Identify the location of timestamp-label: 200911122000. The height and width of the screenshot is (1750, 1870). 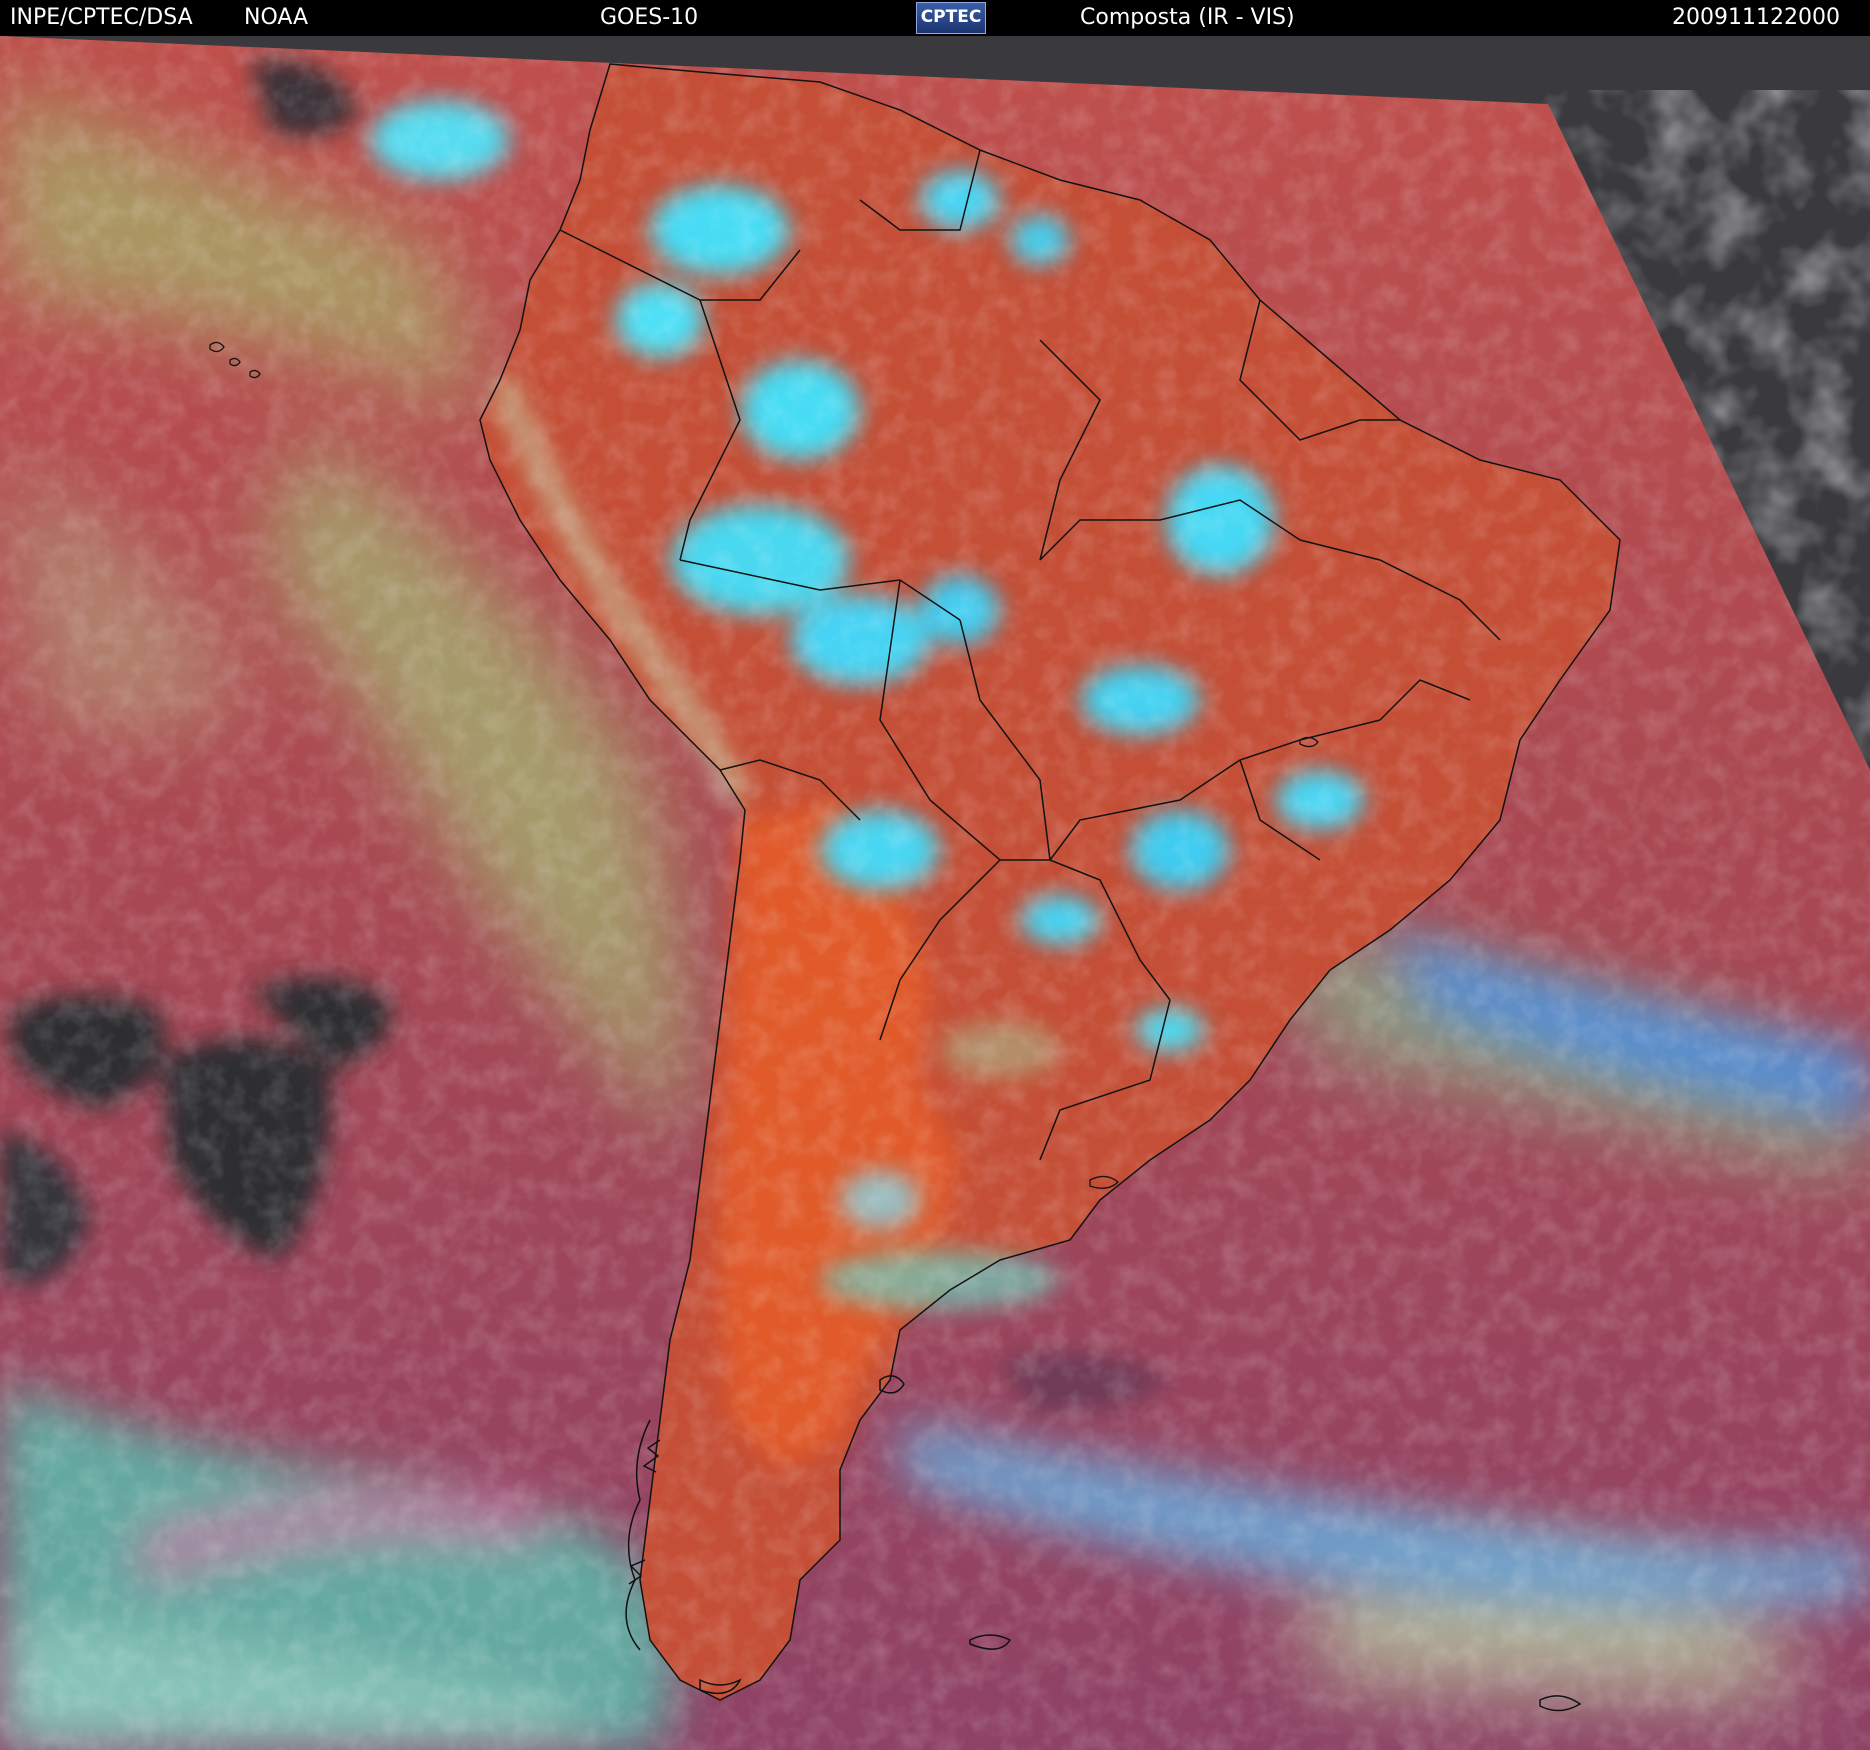
(1756, 17).